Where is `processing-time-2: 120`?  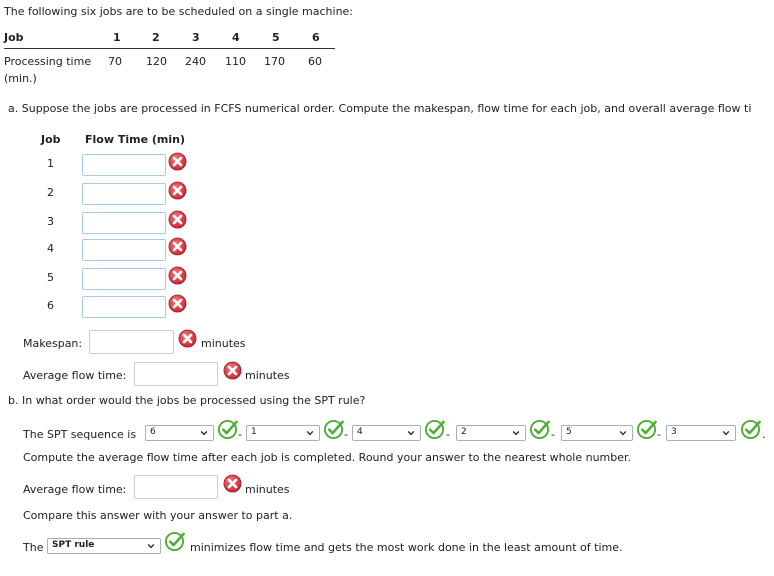
processing-time-2: 120 is located at coordinates (156, 61).